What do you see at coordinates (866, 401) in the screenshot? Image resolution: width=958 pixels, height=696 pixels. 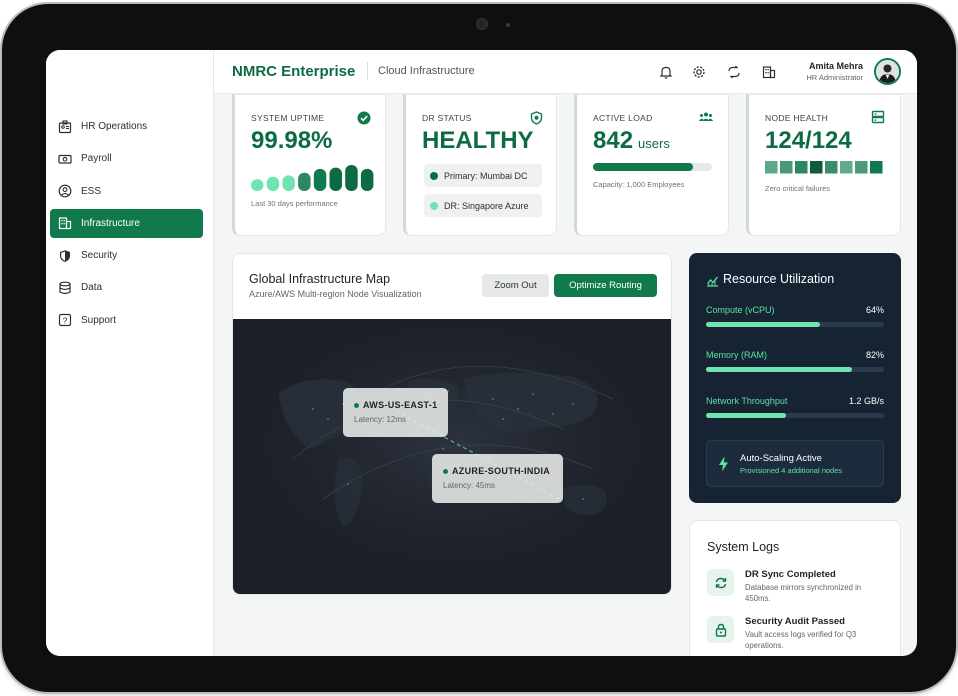 I see `network-value: 1.2 GB/s` at bounding box center [866, 401].